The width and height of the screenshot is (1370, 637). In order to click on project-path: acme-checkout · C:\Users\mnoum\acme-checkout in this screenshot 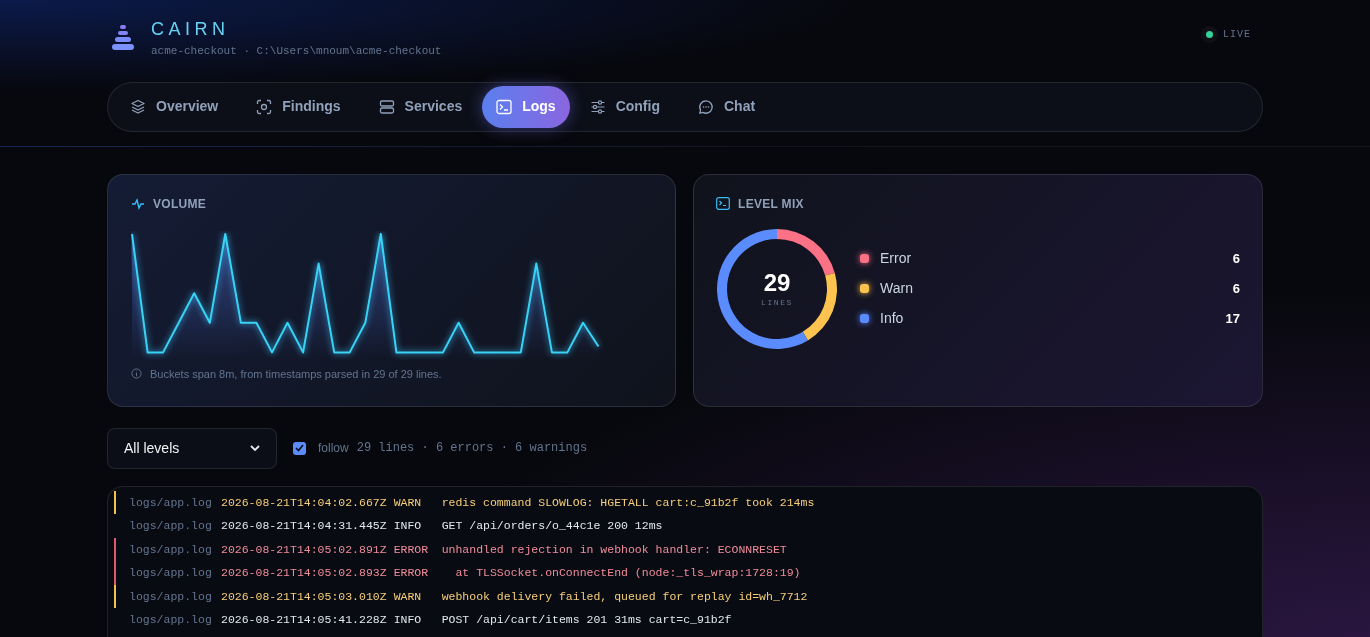, I will do `click(296, 51)`.